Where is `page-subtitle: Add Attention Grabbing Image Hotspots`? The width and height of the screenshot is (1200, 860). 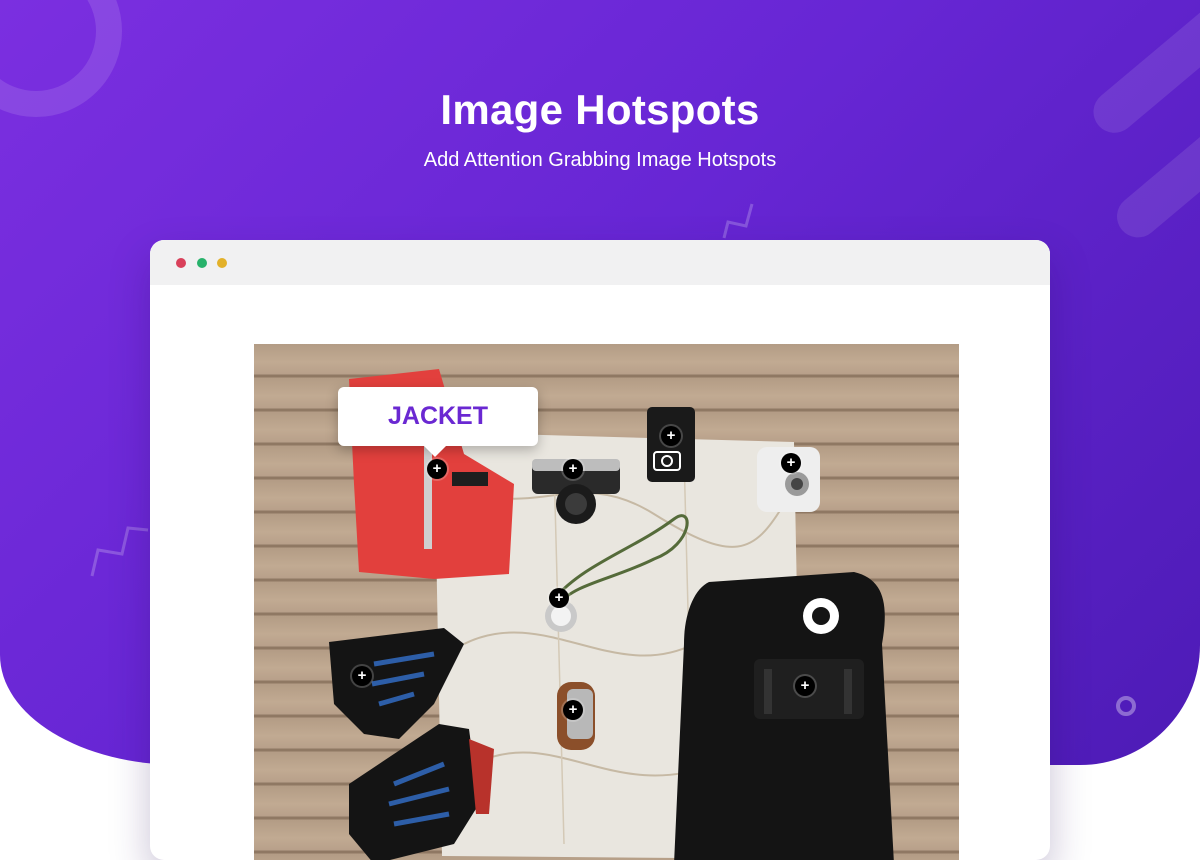 page-subtitle: Add Attention Grabbing Image Hotspots is located at coordinates (600, 160).